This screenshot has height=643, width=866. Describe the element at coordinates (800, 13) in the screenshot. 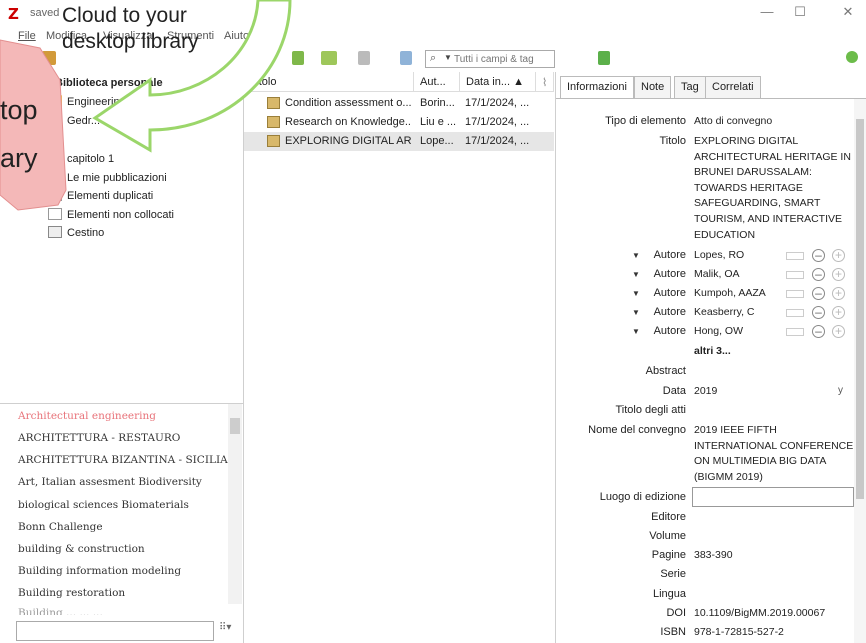

I see `maximize-button: ☐` at that location.